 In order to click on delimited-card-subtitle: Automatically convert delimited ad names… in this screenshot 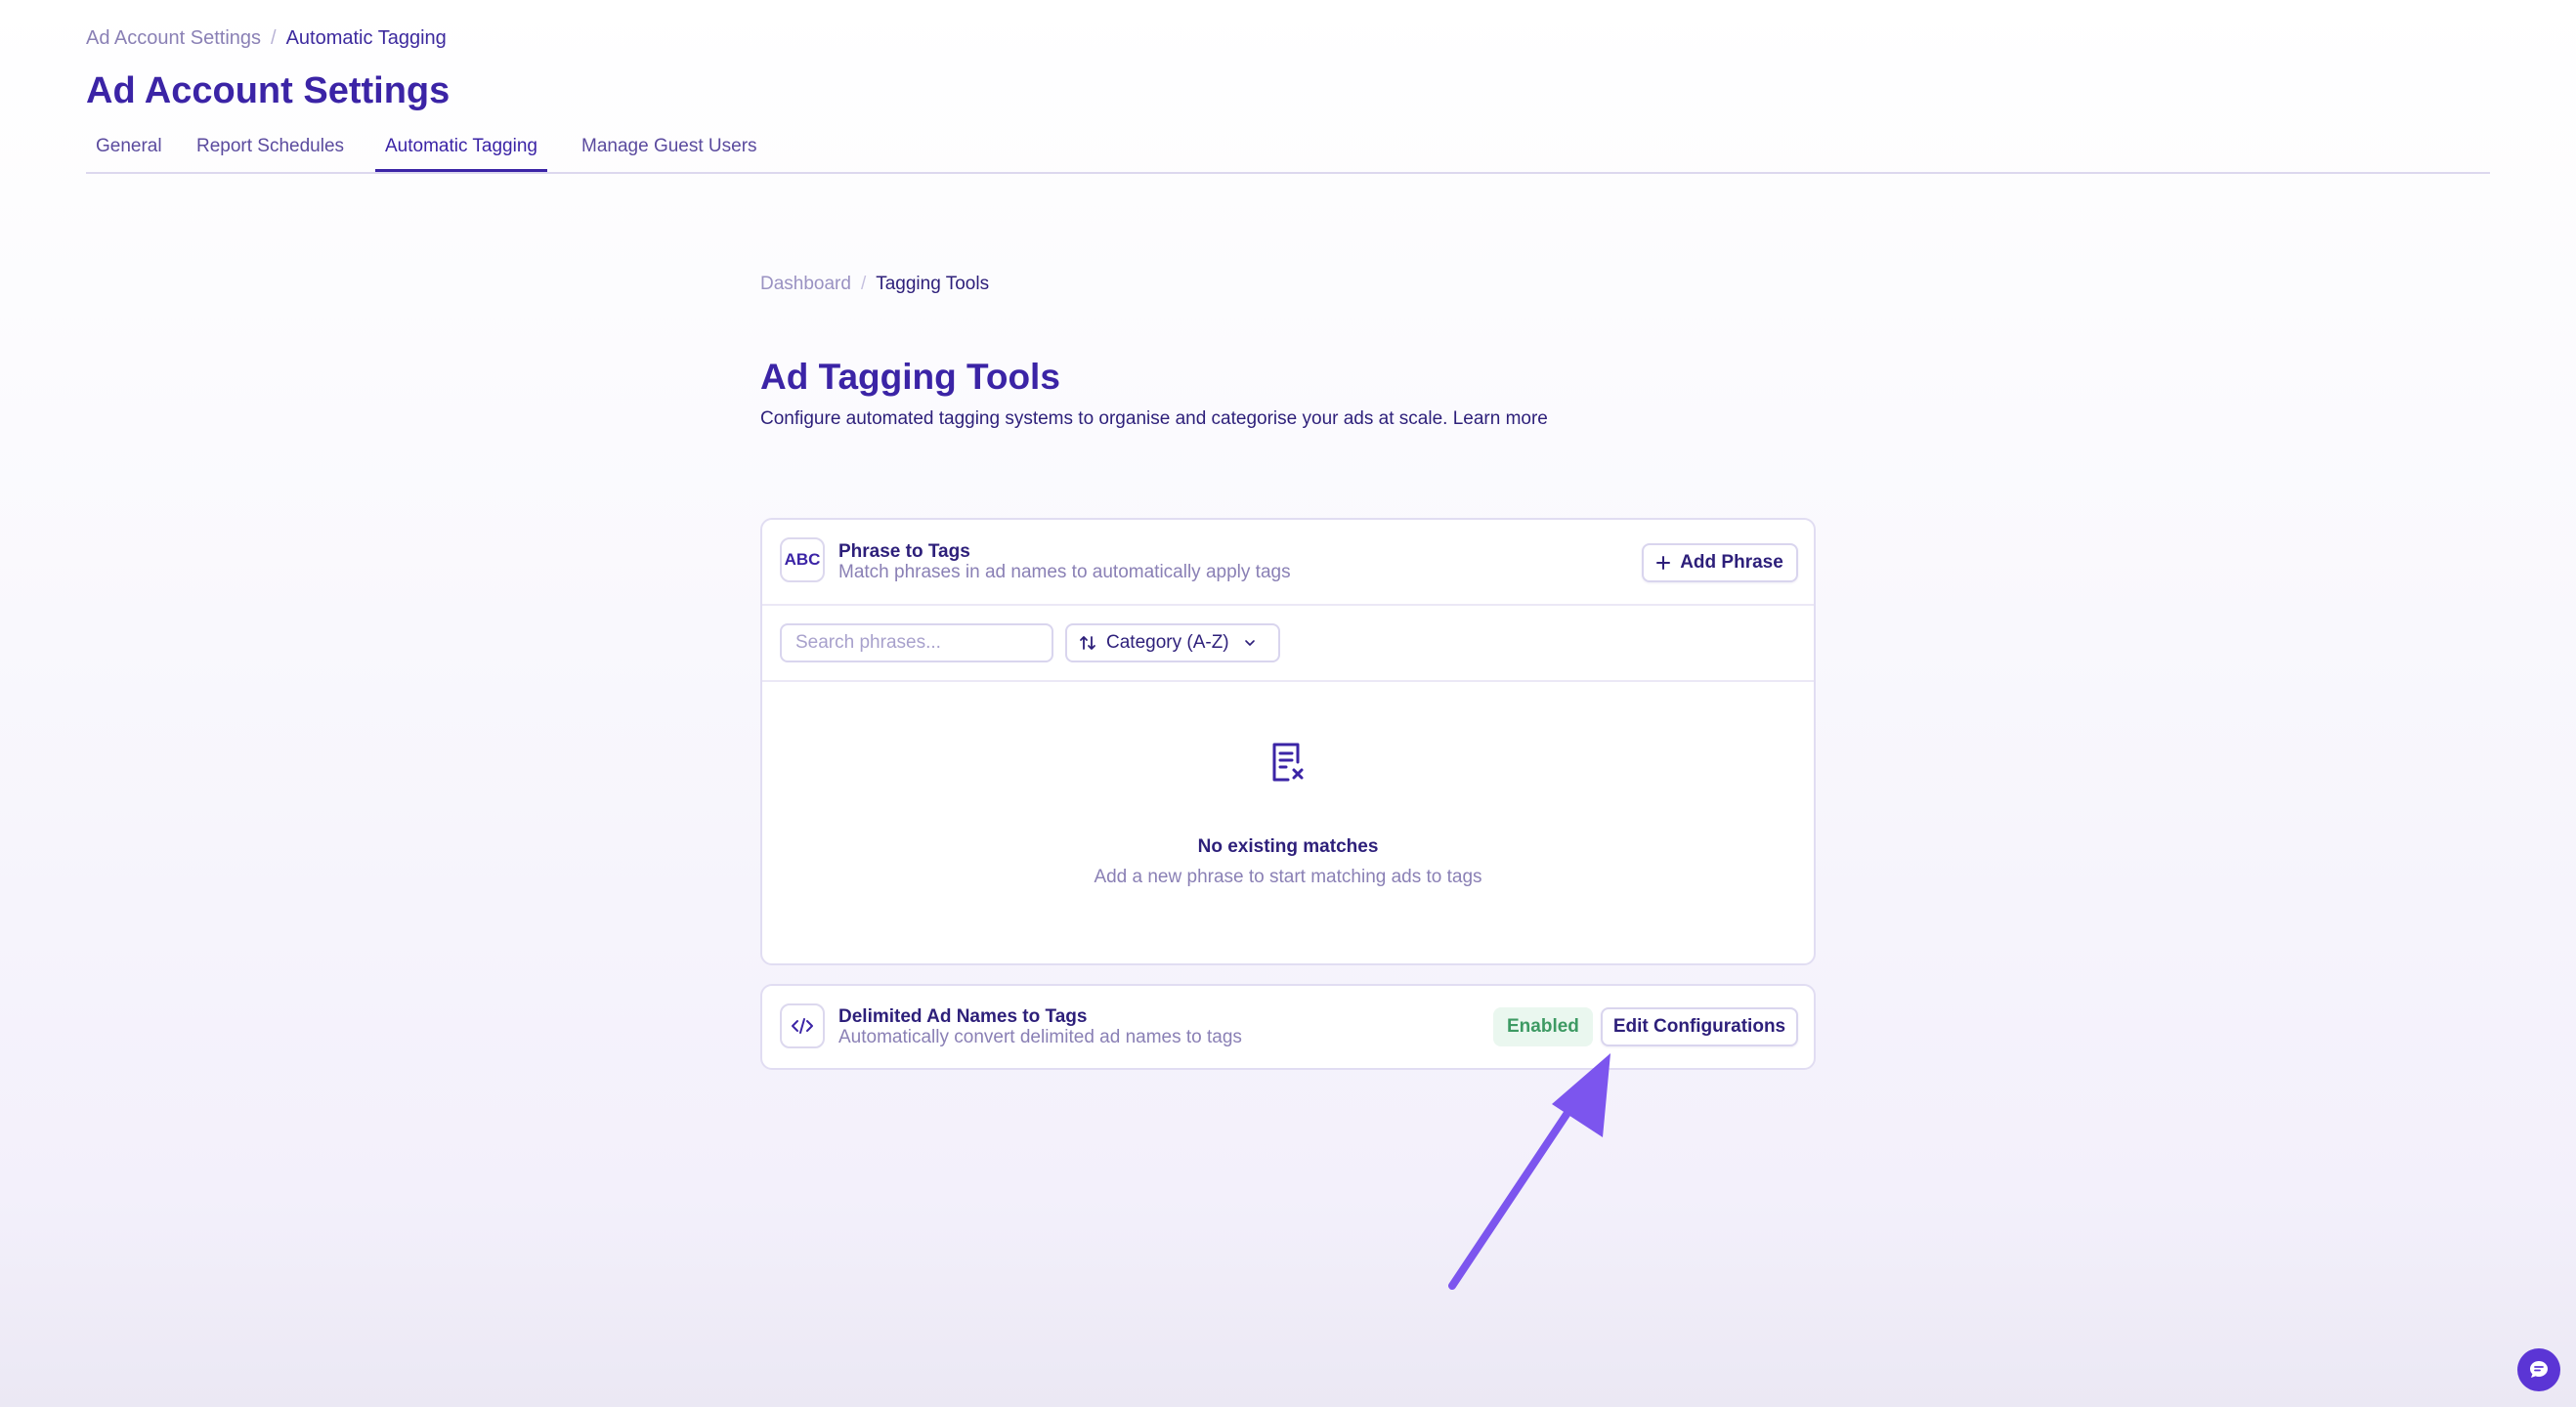, I will do `click(1040, 1037)`.